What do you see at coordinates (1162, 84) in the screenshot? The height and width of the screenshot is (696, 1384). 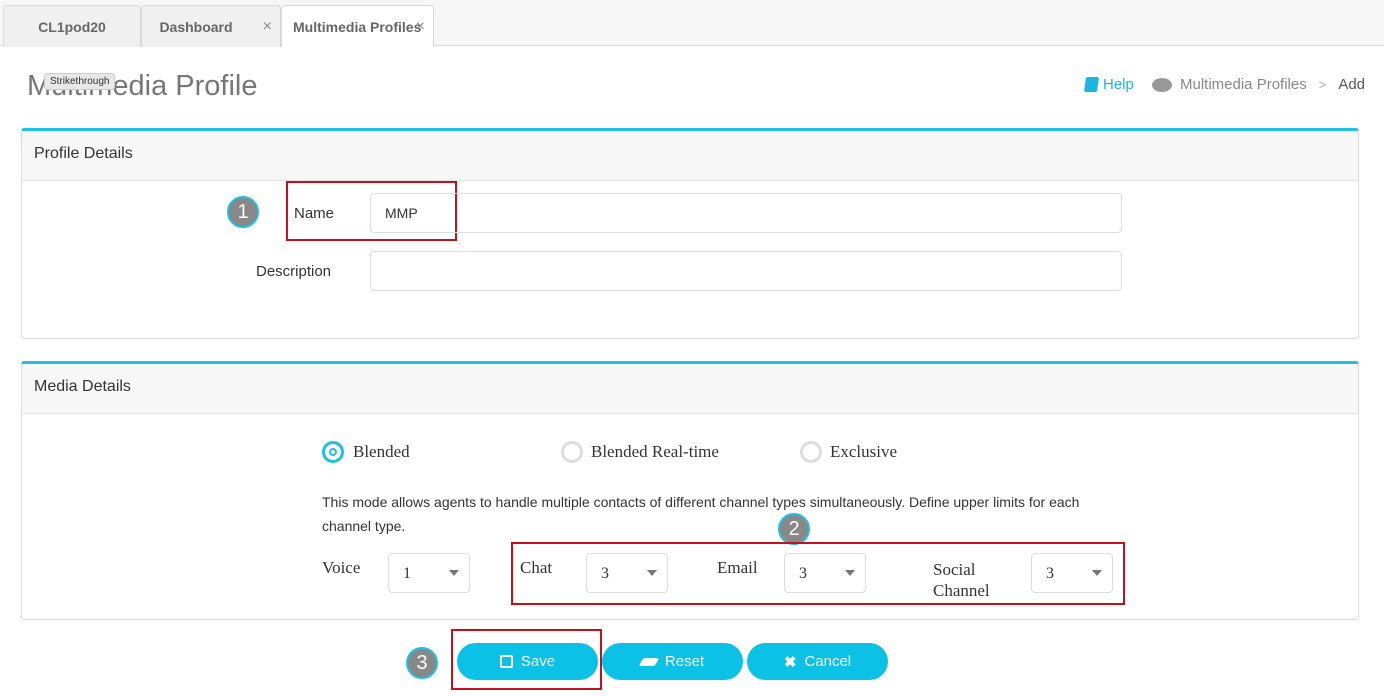 I see `chat-bubbles-icon` at bounding box center [1162, 84].